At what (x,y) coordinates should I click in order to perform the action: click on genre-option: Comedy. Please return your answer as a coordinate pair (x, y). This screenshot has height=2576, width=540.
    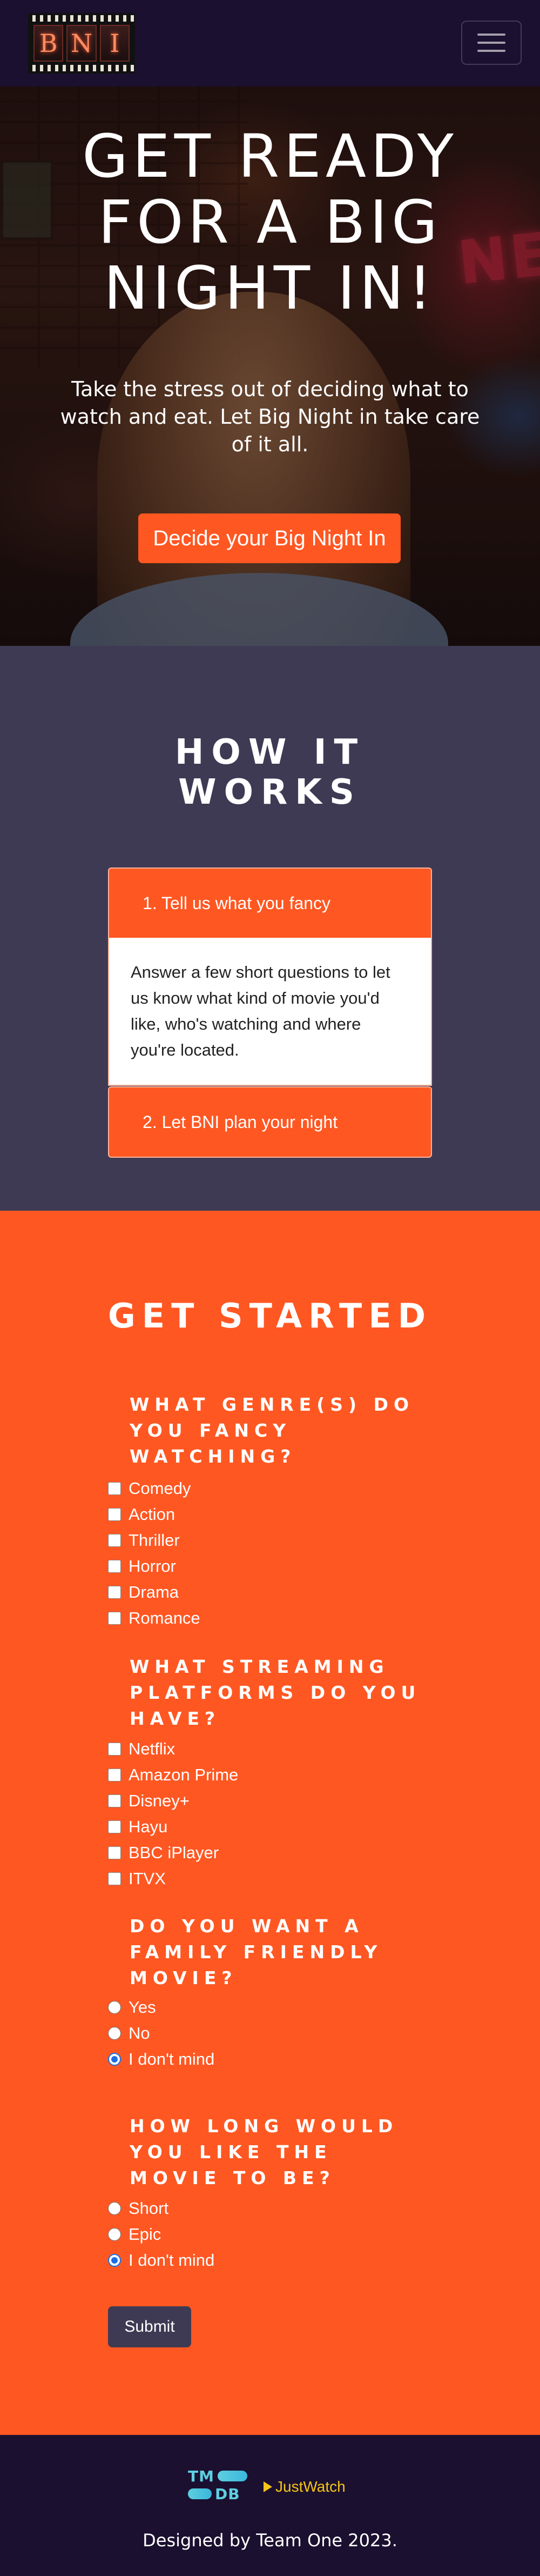
    Looking at the image, I should click on (270, 1489).